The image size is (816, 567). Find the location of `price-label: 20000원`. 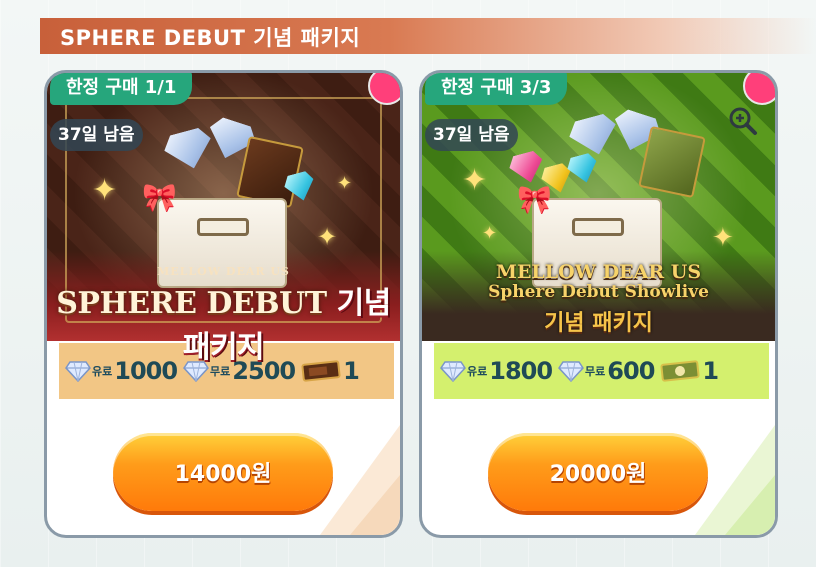

price-label: 20000원 is located at coordinates (598, 474).